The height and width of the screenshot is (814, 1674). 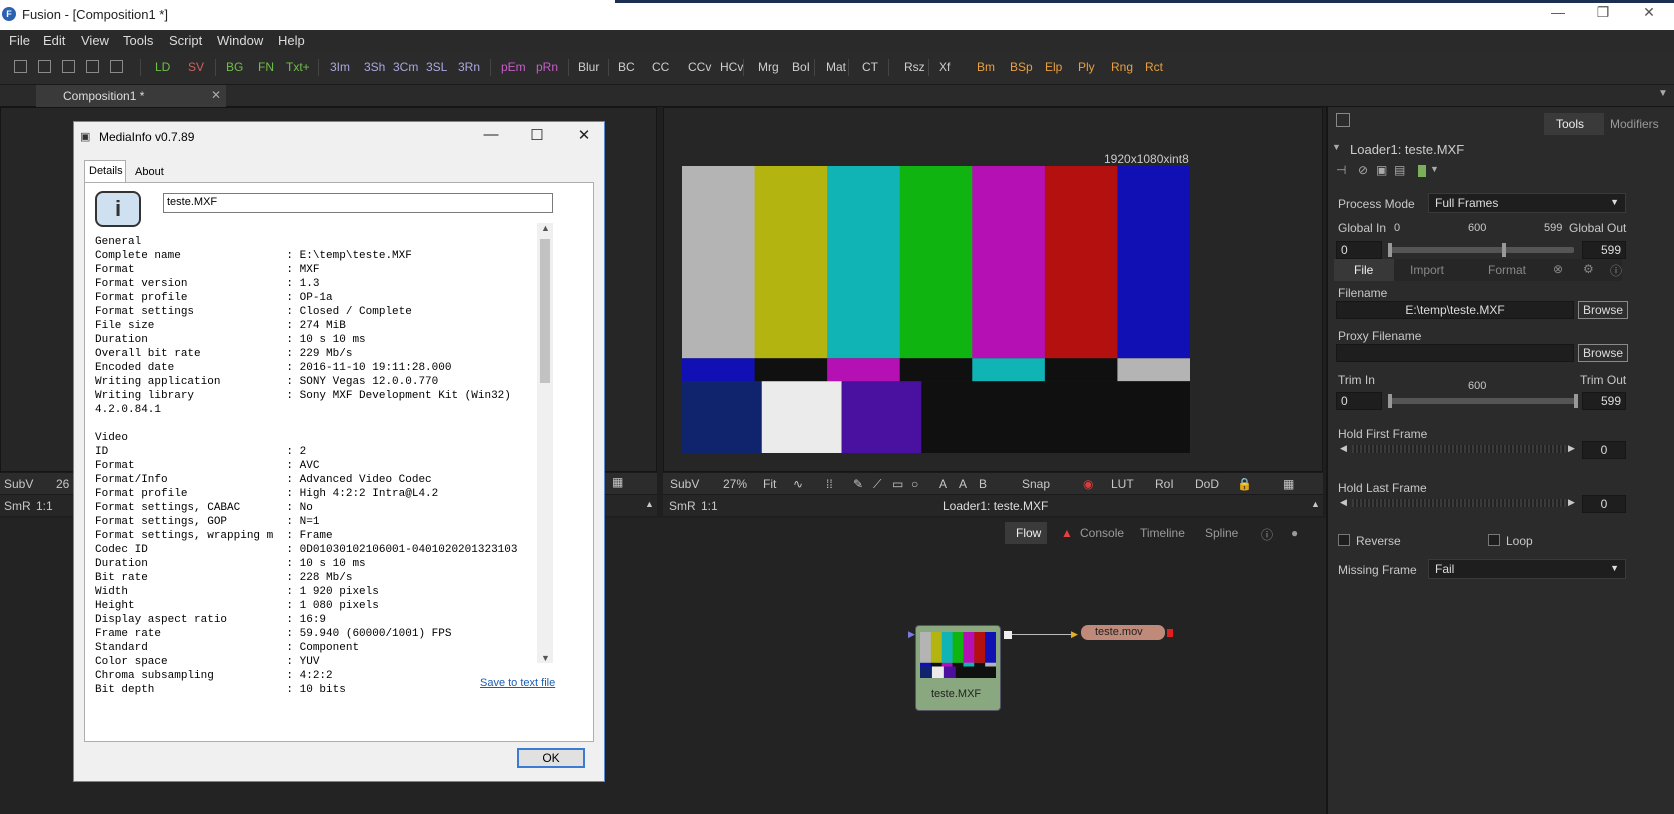 What do you see at coordinates (1028, 533) in the screenshot?
I see `tab-flow: Flow` at bounding box center [1028, 533].